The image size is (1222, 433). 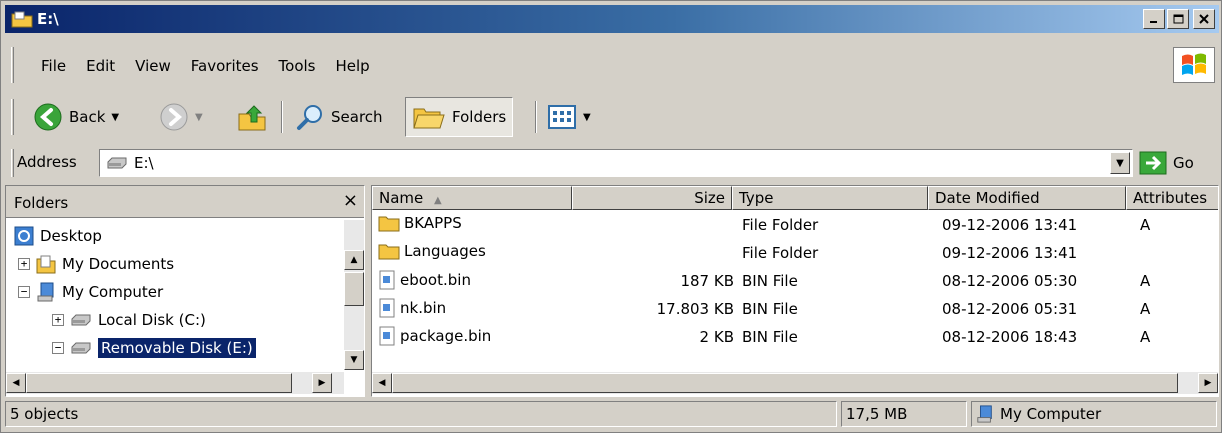 I want to click on folders-horizontal-scrollbar: ◀ ▶, so click(x=175, y=383).